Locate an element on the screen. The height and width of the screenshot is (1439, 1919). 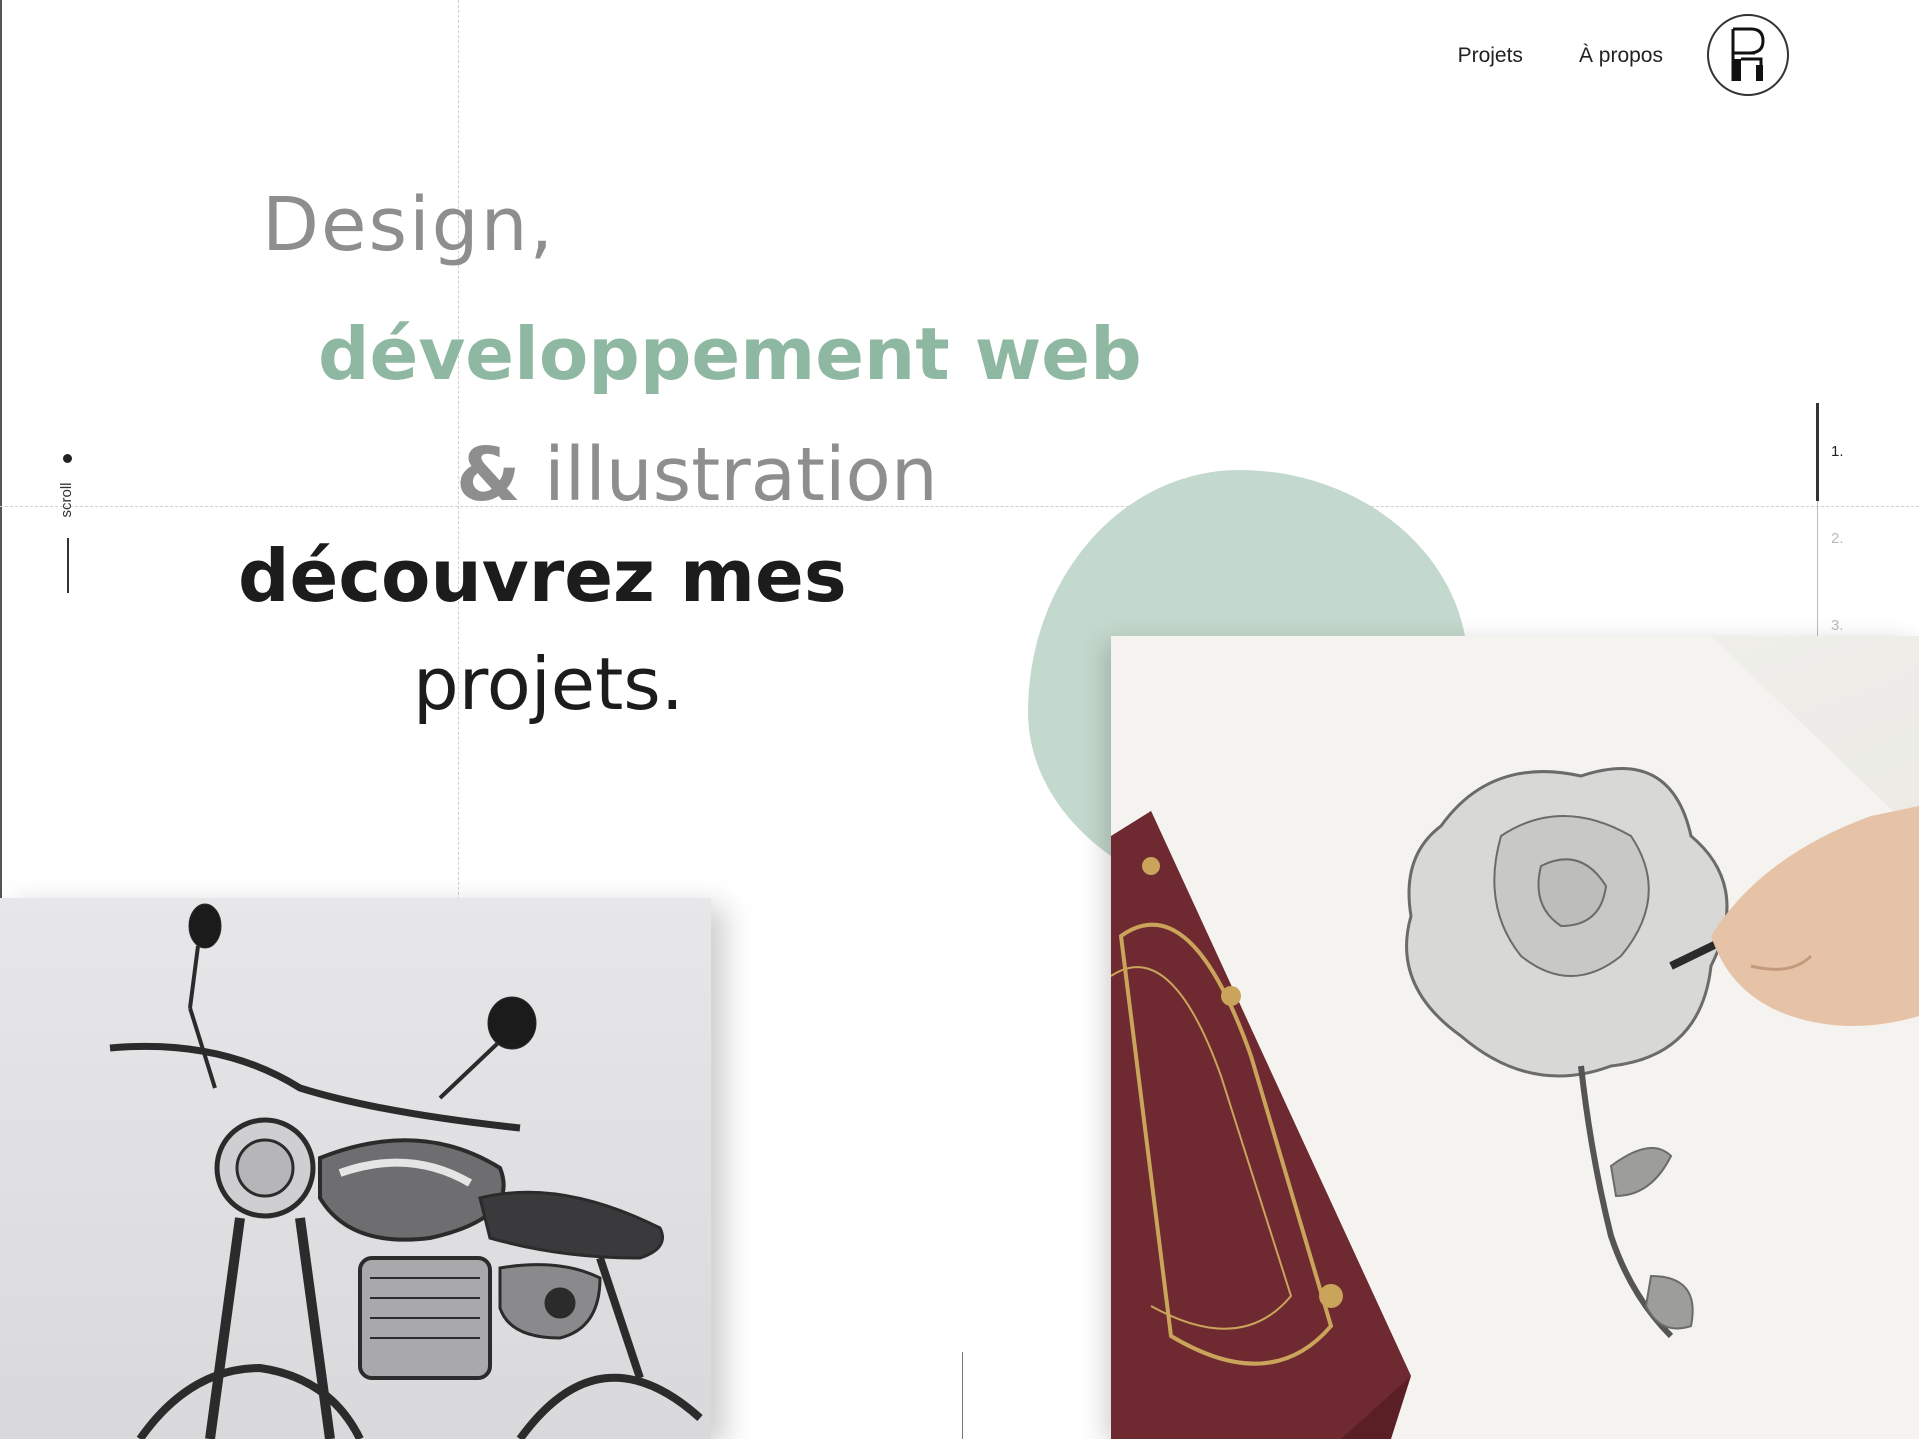
motorcycle-drawing-image is located at coordinates (355, 1168).